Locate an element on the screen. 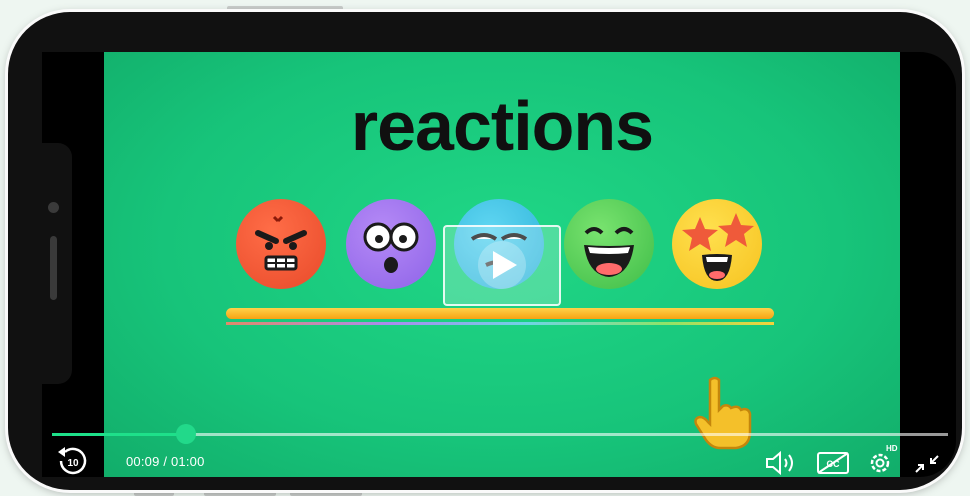  captions-off-icon: CC is located at coordinates (833, 463).